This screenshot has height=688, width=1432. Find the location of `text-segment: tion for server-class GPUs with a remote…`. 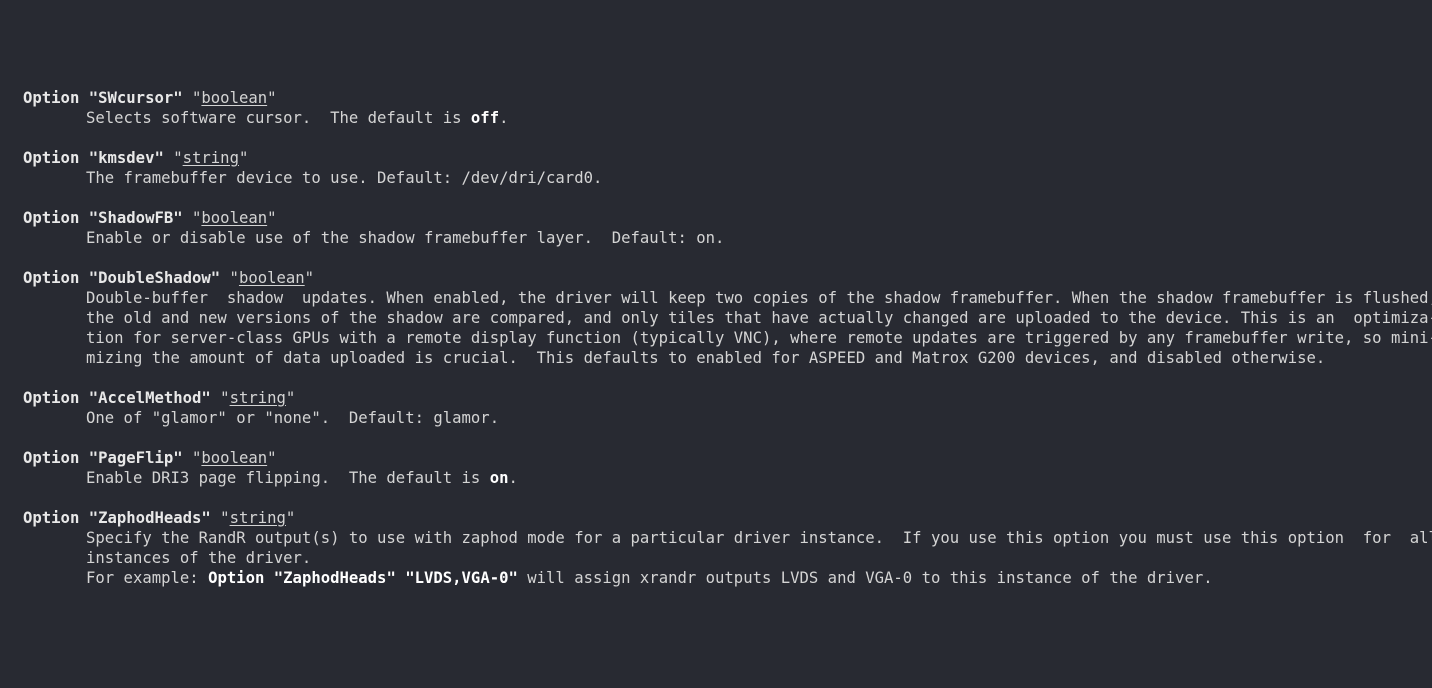

text-segment: tion for server-class GPUs with a remote… is located at coordinates (759, 338).